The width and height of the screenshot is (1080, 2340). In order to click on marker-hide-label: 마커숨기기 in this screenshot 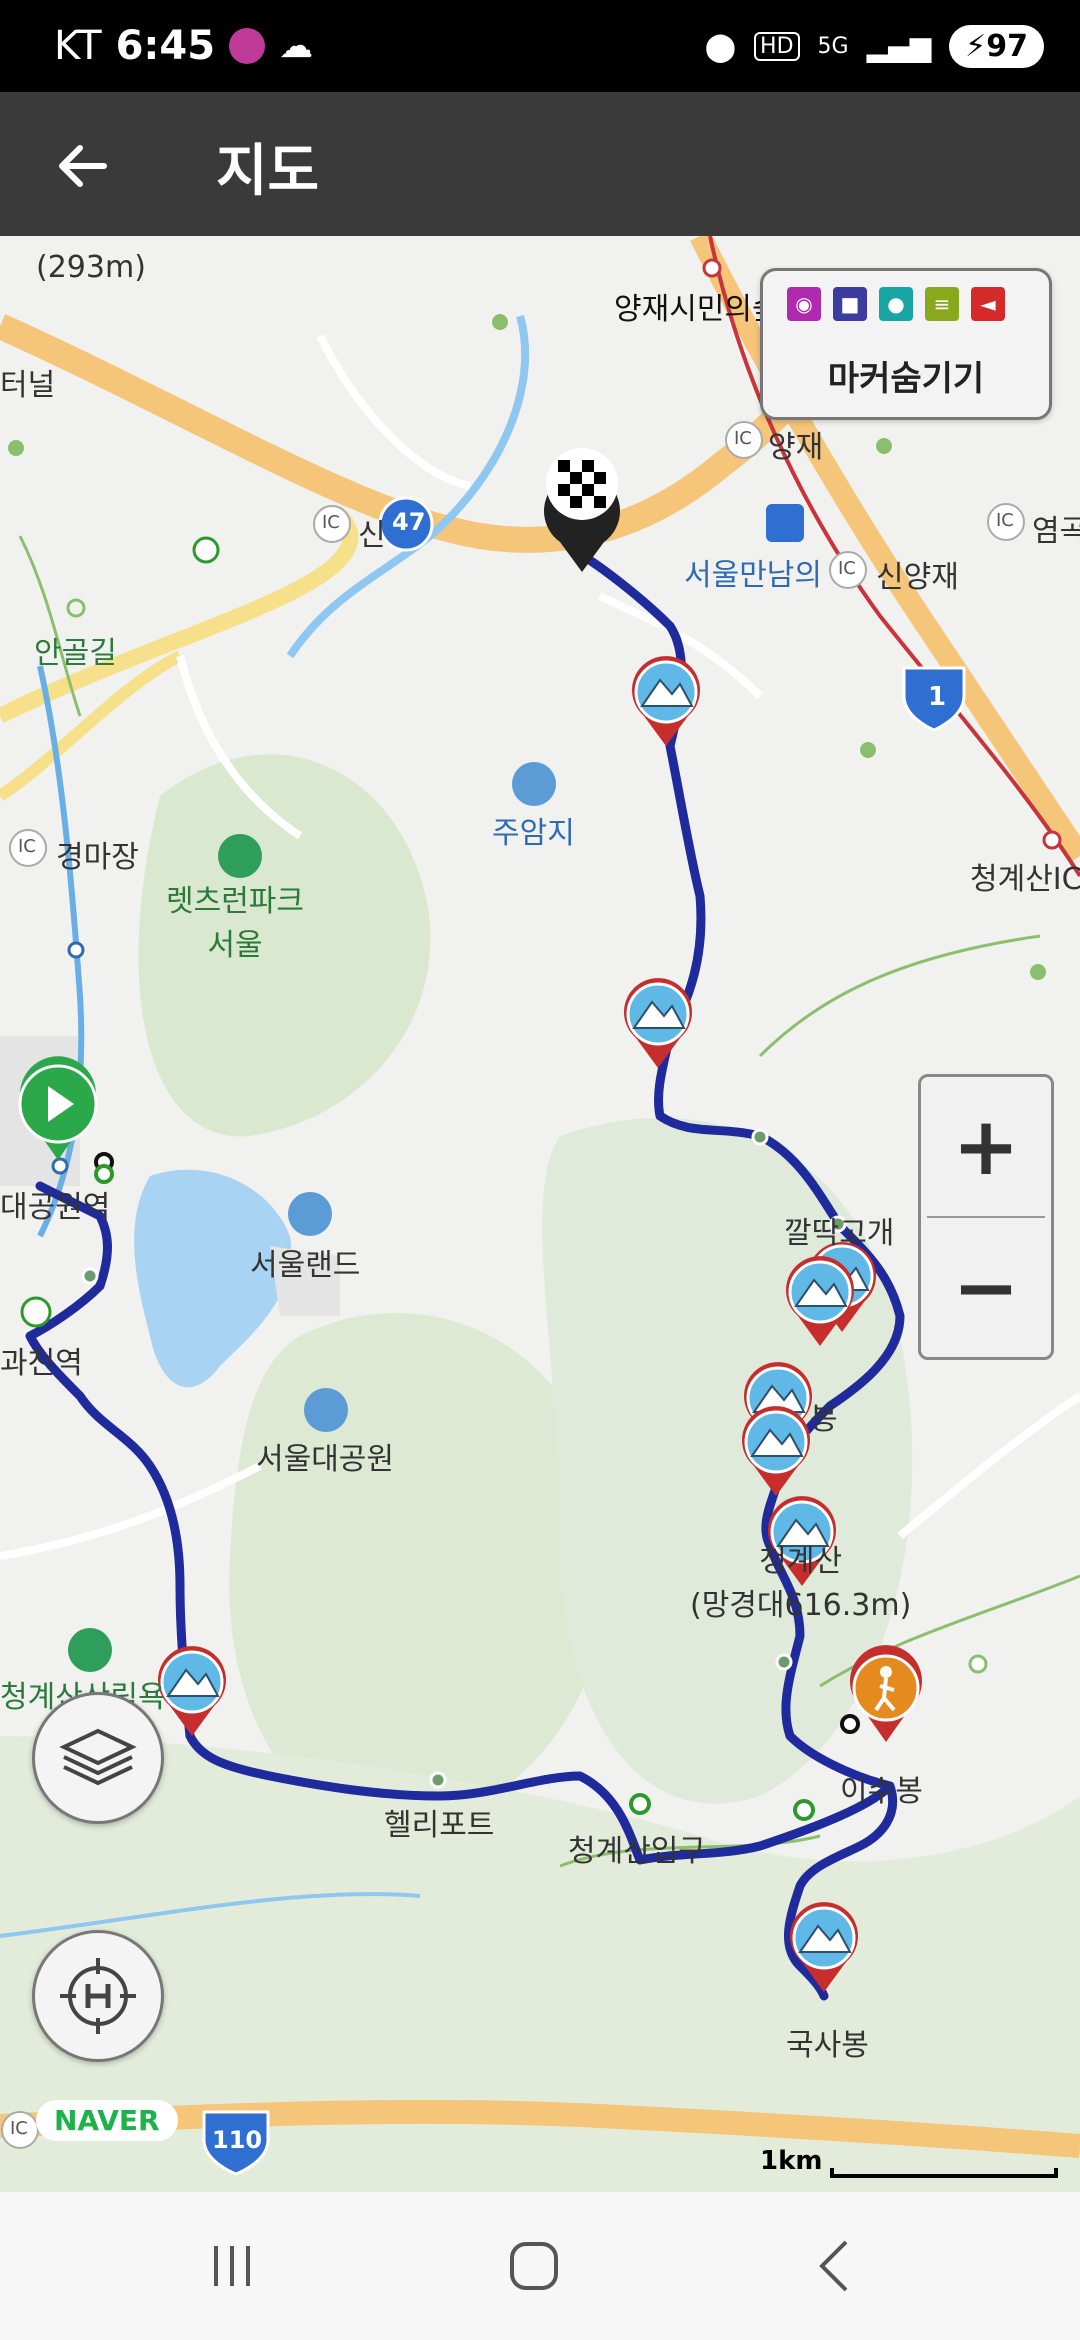, I will do `click(906, 379)`.